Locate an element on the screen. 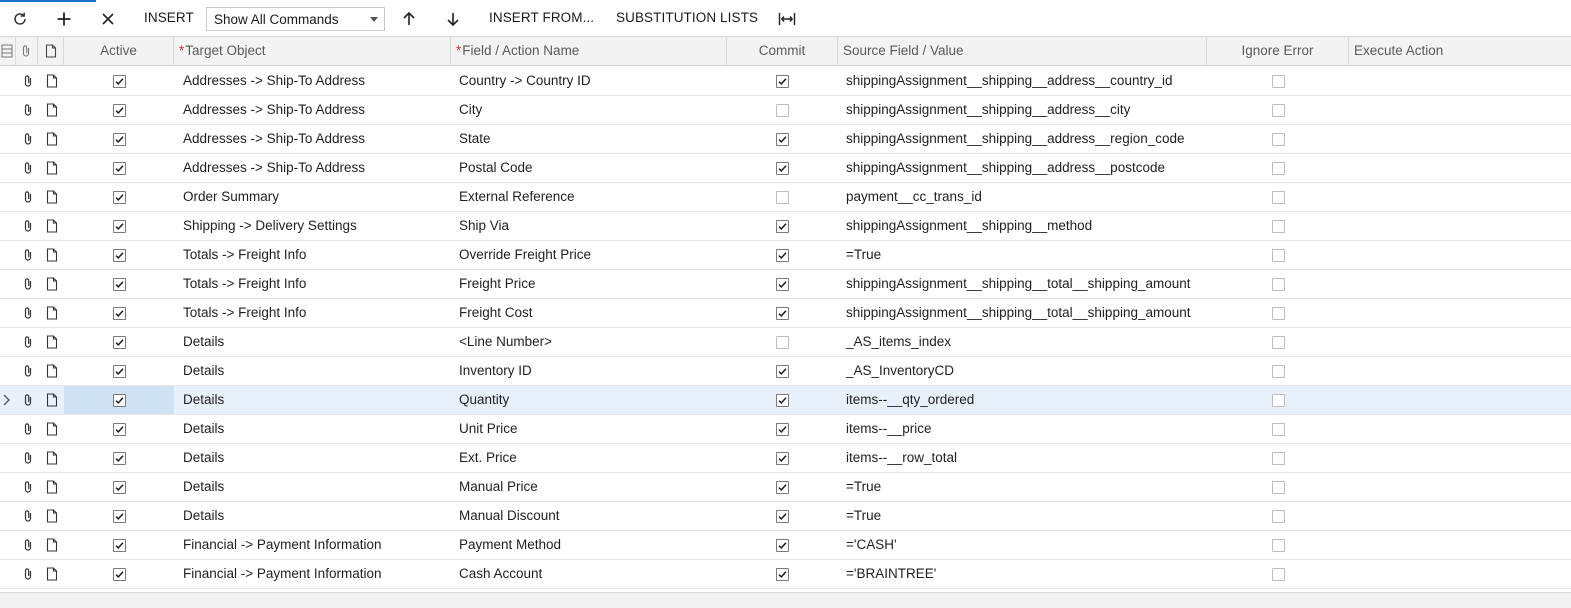 The width and height of the screenshot is (1571, 608). table-row: Details Manual Price =True is located at coordinates (785, 487).